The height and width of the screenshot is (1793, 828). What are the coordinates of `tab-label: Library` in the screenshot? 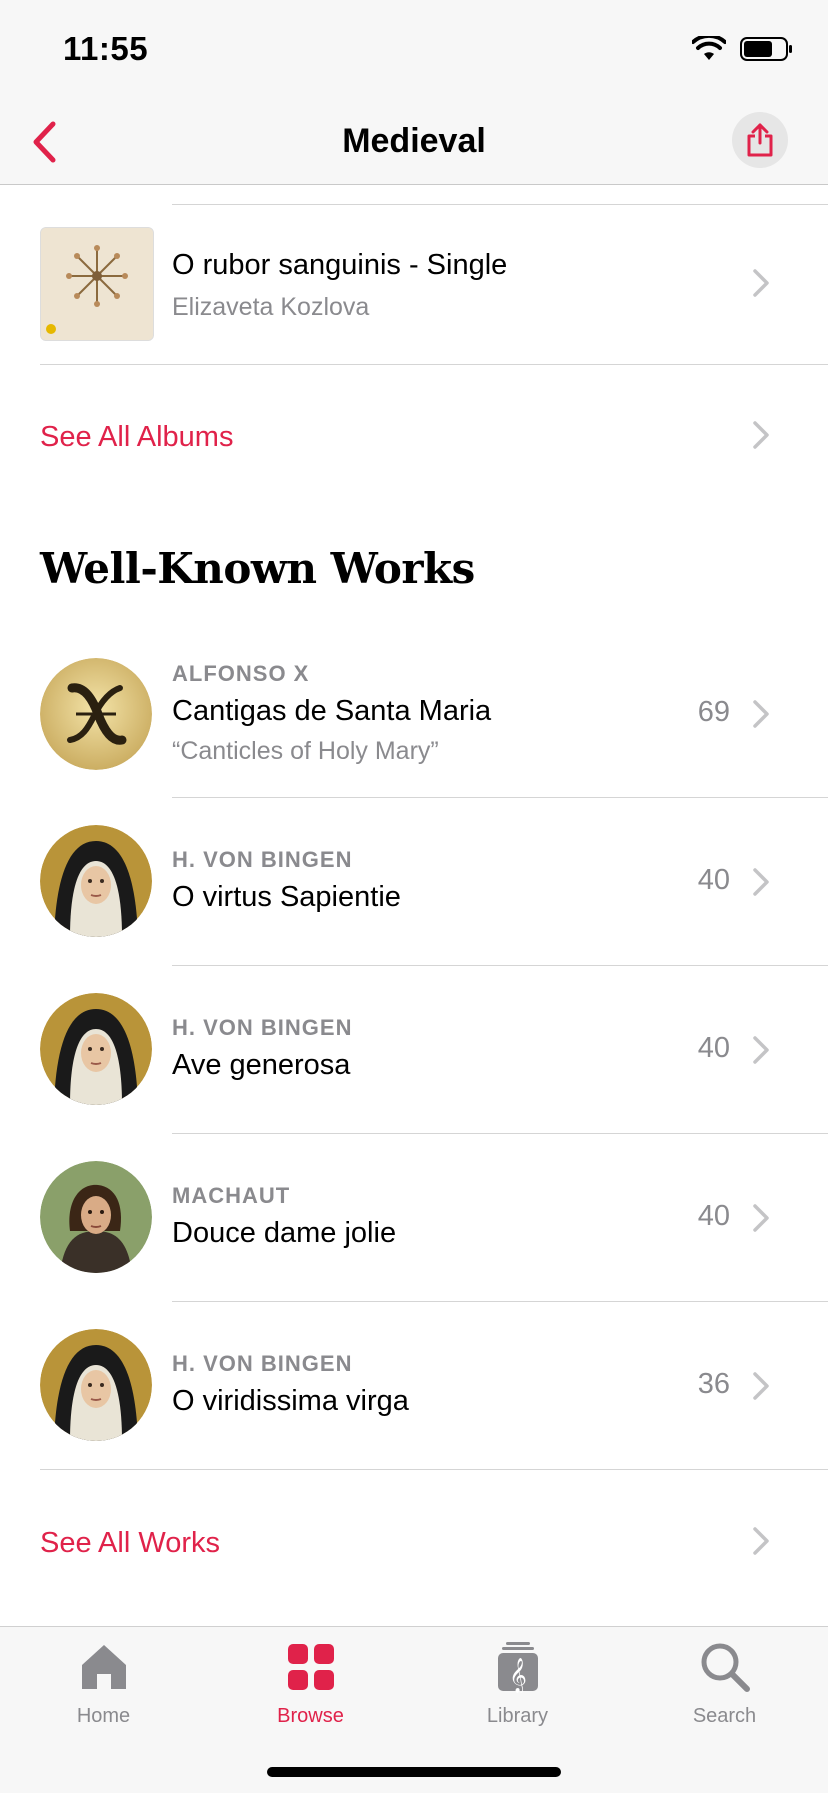 It's located at (517, 1716).